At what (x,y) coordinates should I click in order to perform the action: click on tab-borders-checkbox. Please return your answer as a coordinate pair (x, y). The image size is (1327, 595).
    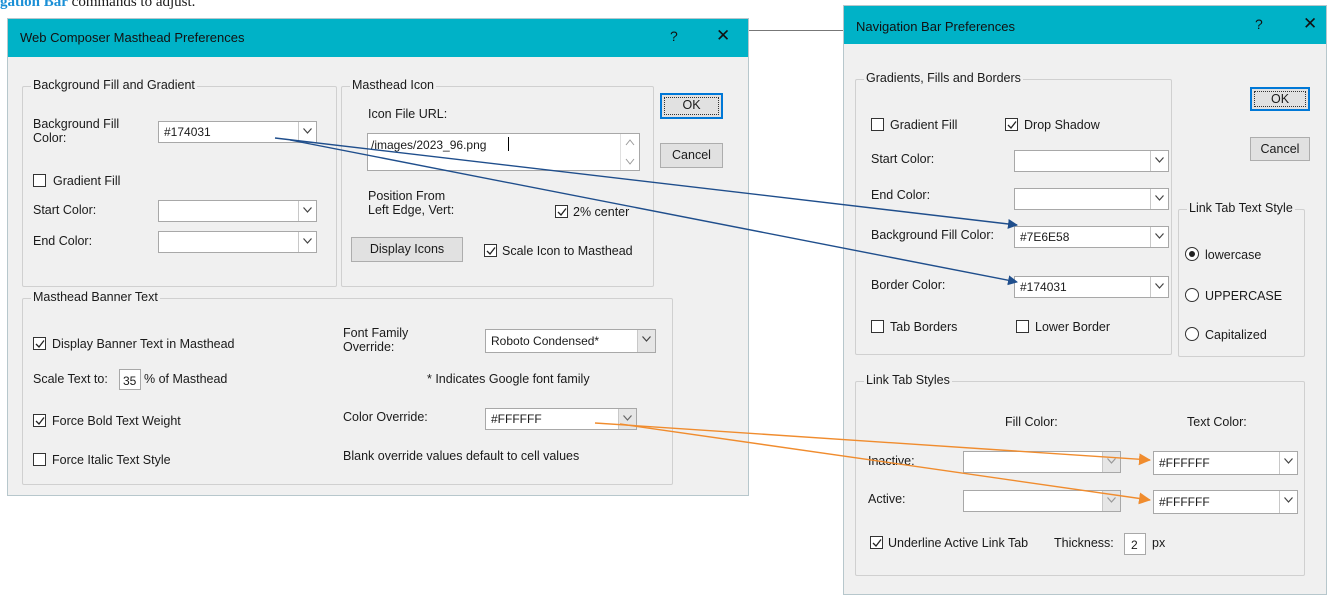
    Looking at the image, I should click on (877, 326).